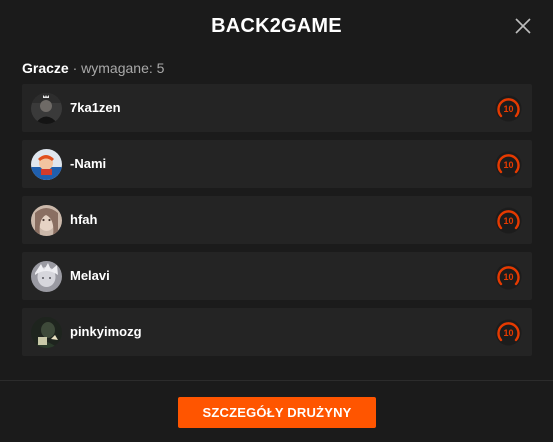  I want to click on footer-divider, so click(276, 380).